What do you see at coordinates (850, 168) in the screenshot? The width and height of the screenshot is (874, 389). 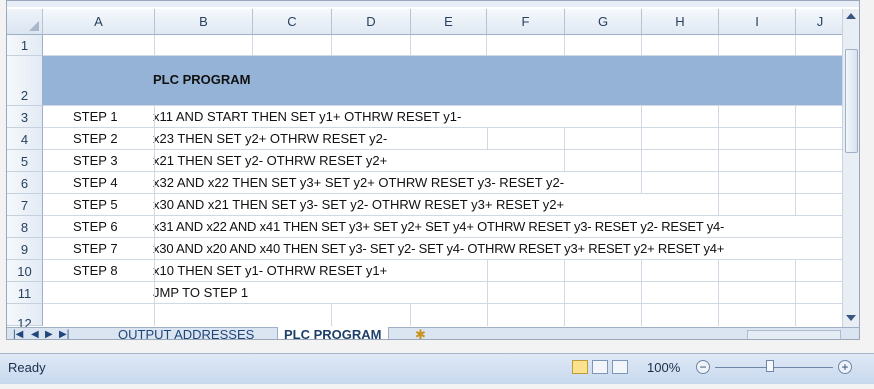 I see `vertical-scrollbar` at bounding box center [850, 168].